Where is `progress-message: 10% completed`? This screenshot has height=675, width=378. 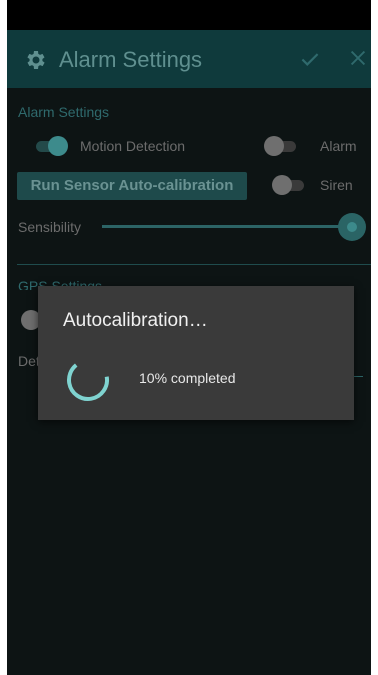
progress-message: 10% completed is located at coordinates (187, 378).